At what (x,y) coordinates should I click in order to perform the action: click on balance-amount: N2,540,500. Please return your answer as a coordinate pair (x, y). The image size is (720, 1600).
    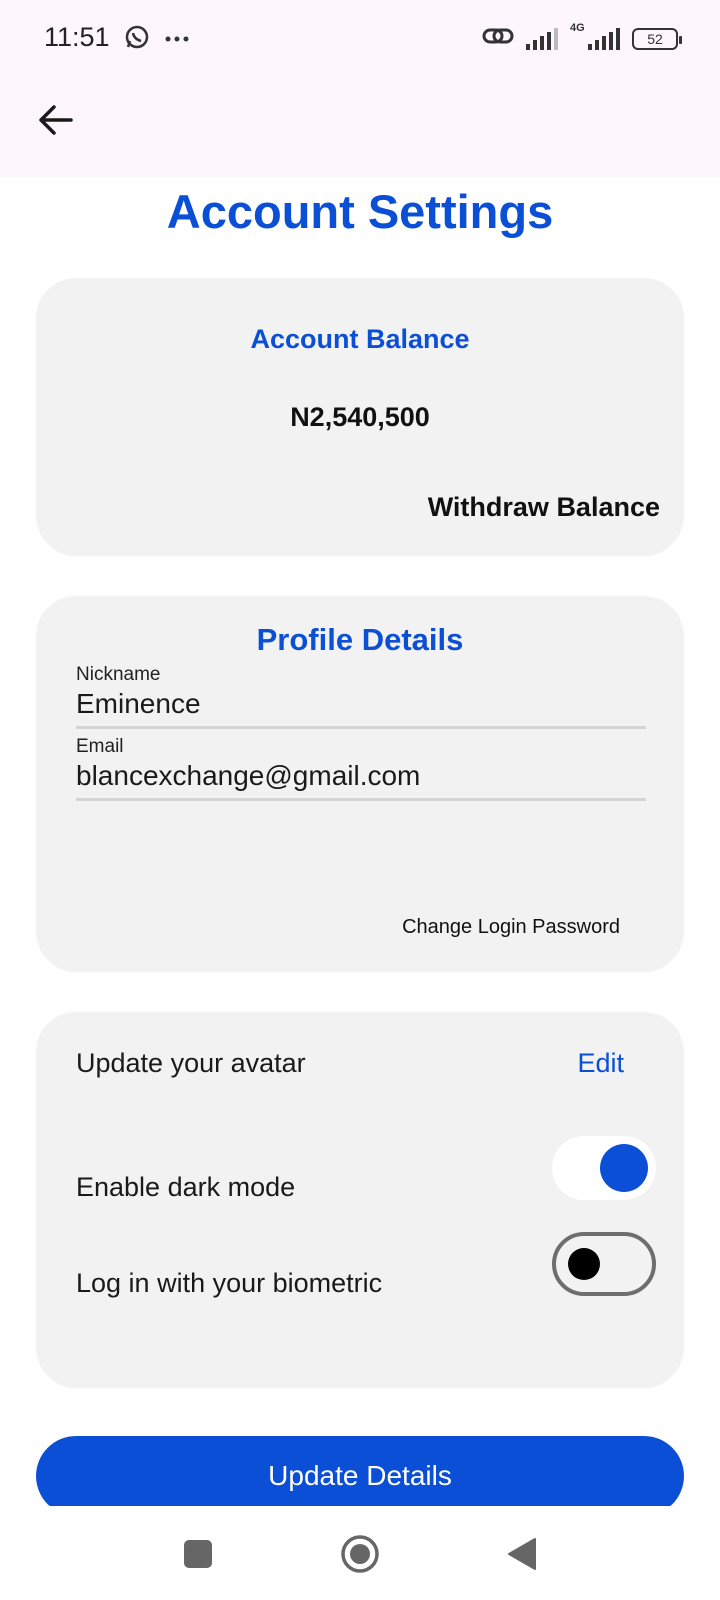
    Looking at the image, I should click on (360, 417).